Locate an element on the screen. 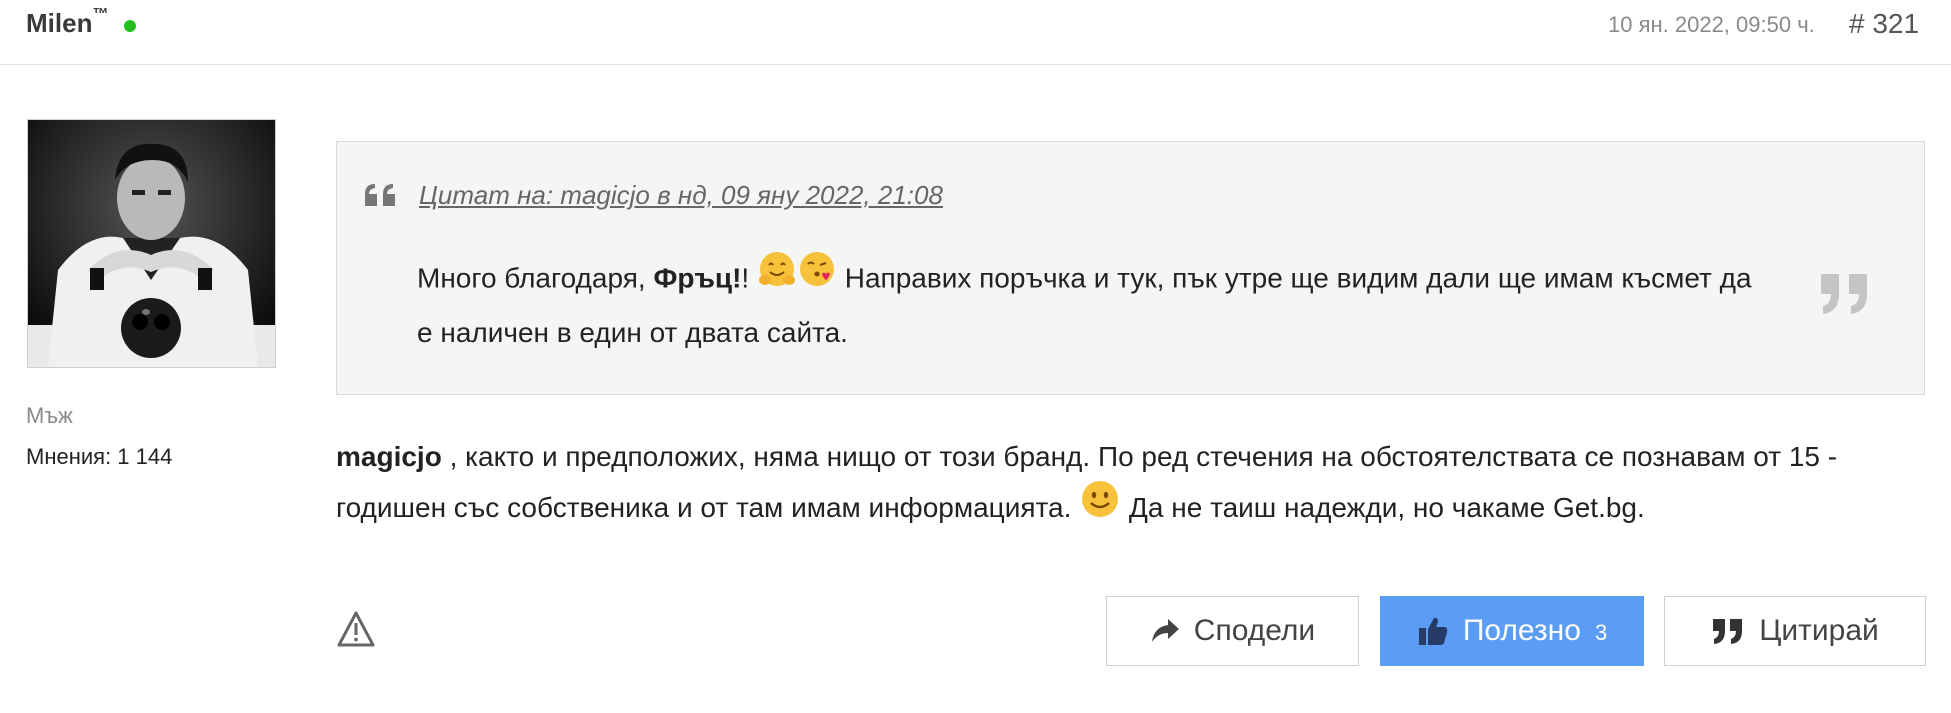  smile-emoji is located at coordinates (1100, 506).